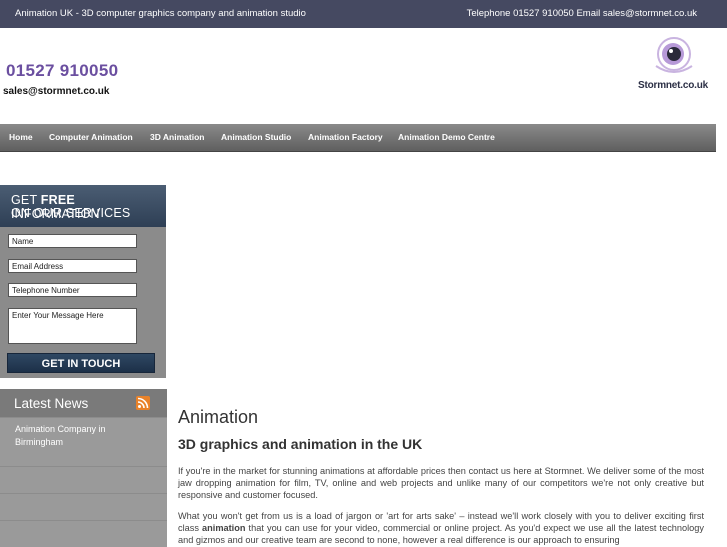 The width and height of the screenshot is (727, 547). Describe the element at coordinates (81, 363) in the screenshot. I see `get-in-touch-button: GET IN TOUCH` at that location.